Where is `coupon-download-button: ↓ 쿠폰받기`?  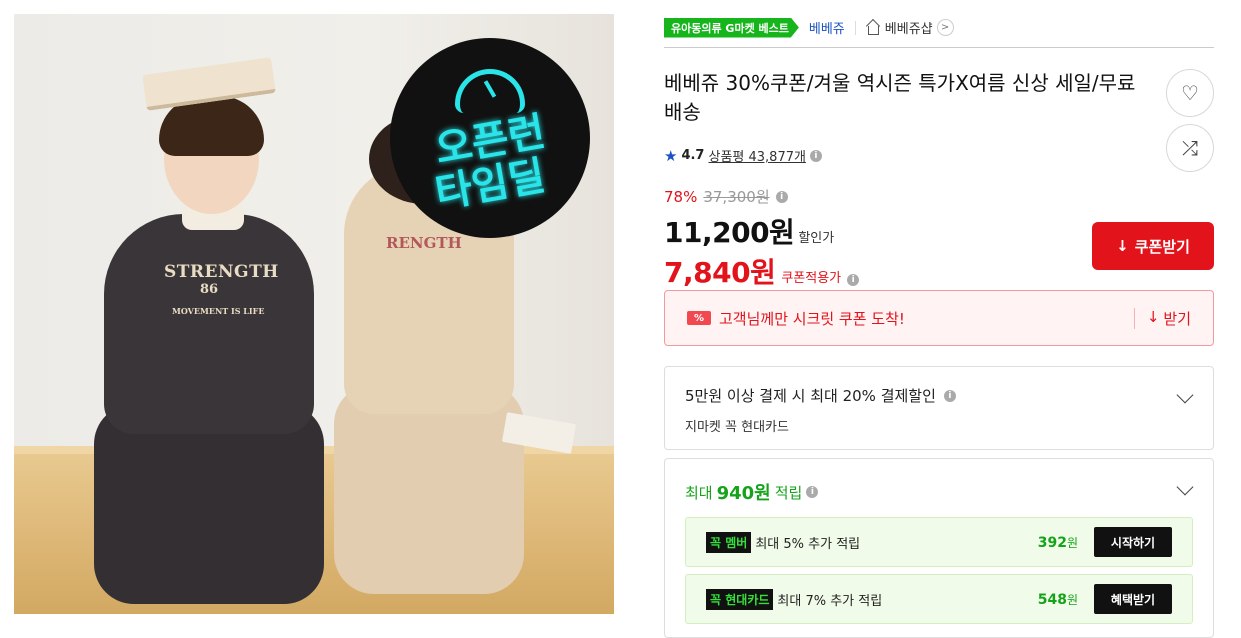 coupon-download-button: ↓ 쿠폰받기 is located at coordinates (1153, 246).